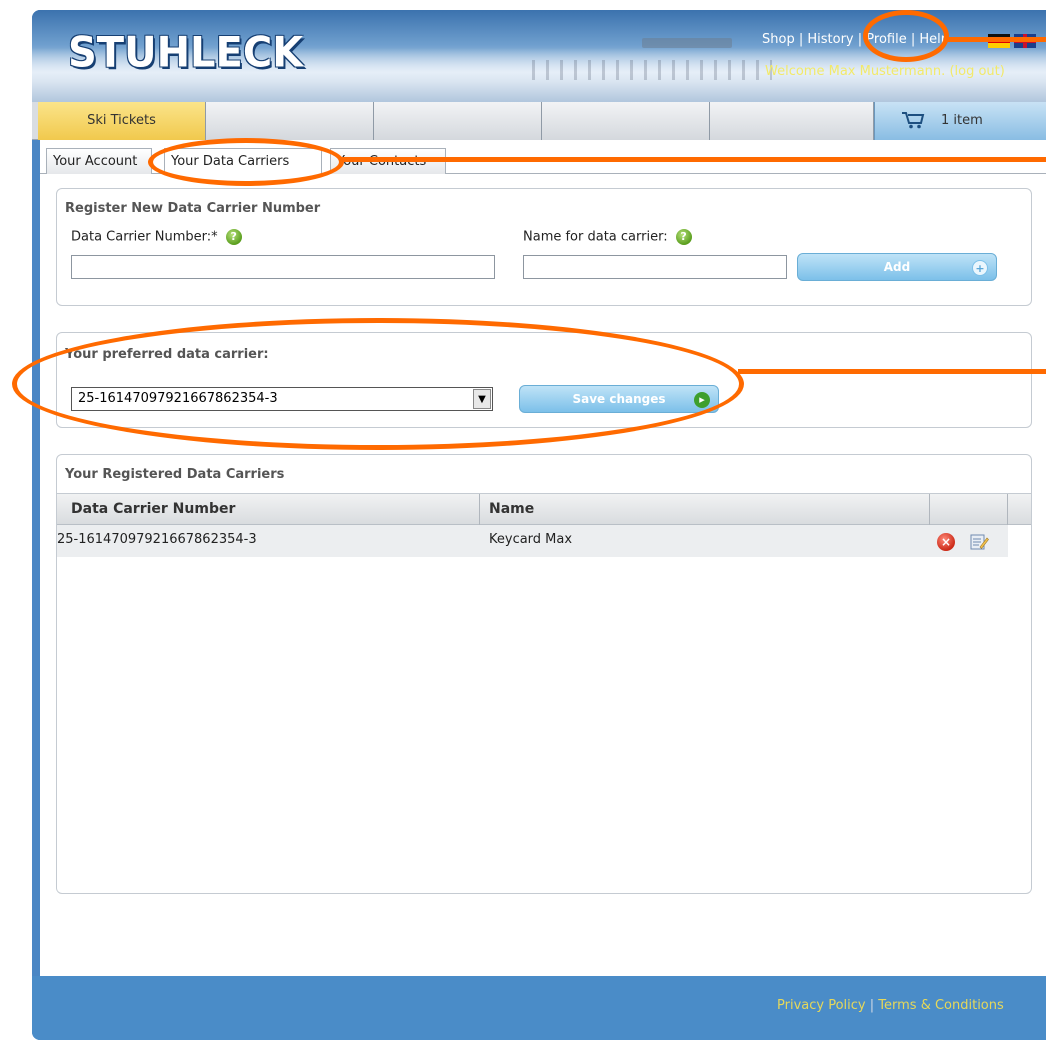  What do you see at coordinates (687, 43) in the screenshot?
I see `banner-building` at bounding box center [687, 43].